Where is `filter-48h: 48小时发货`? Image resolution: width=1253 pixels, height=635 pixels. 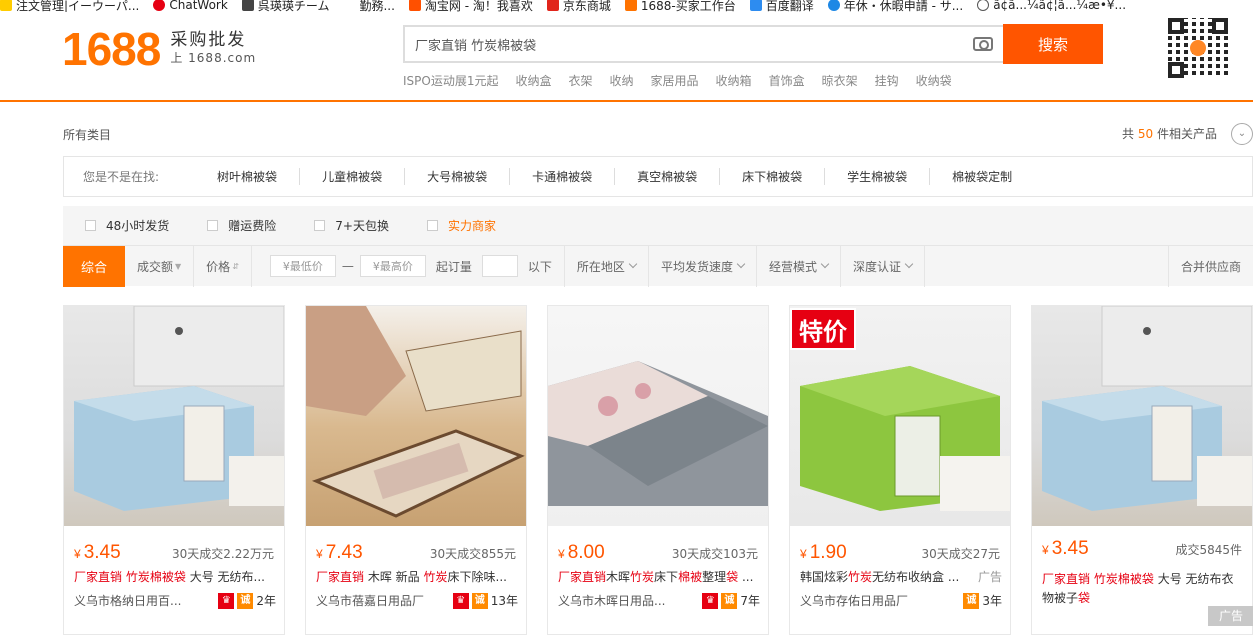 filter-48h: 48小时发货 is located at coordinates (127, 225).